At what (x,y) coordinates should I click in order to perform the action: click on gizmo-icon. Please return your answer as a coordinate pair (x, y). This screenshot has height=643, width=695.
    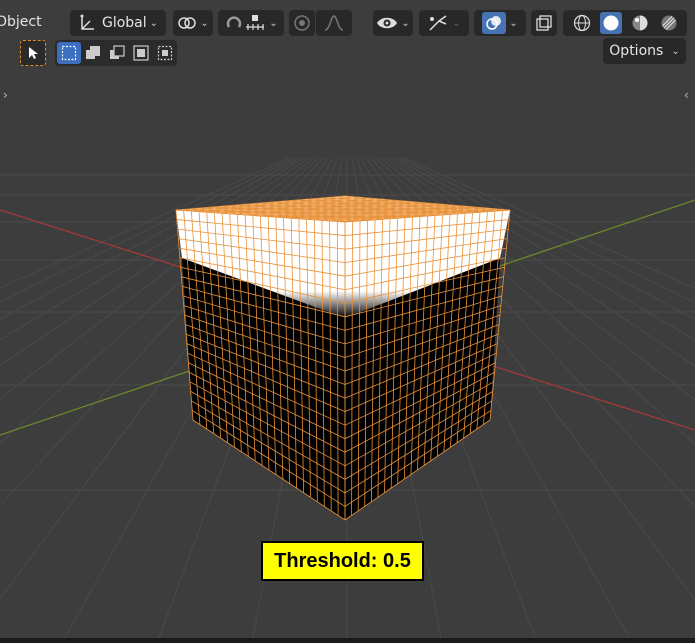
    Looking at the image, I should click on (438, 23).